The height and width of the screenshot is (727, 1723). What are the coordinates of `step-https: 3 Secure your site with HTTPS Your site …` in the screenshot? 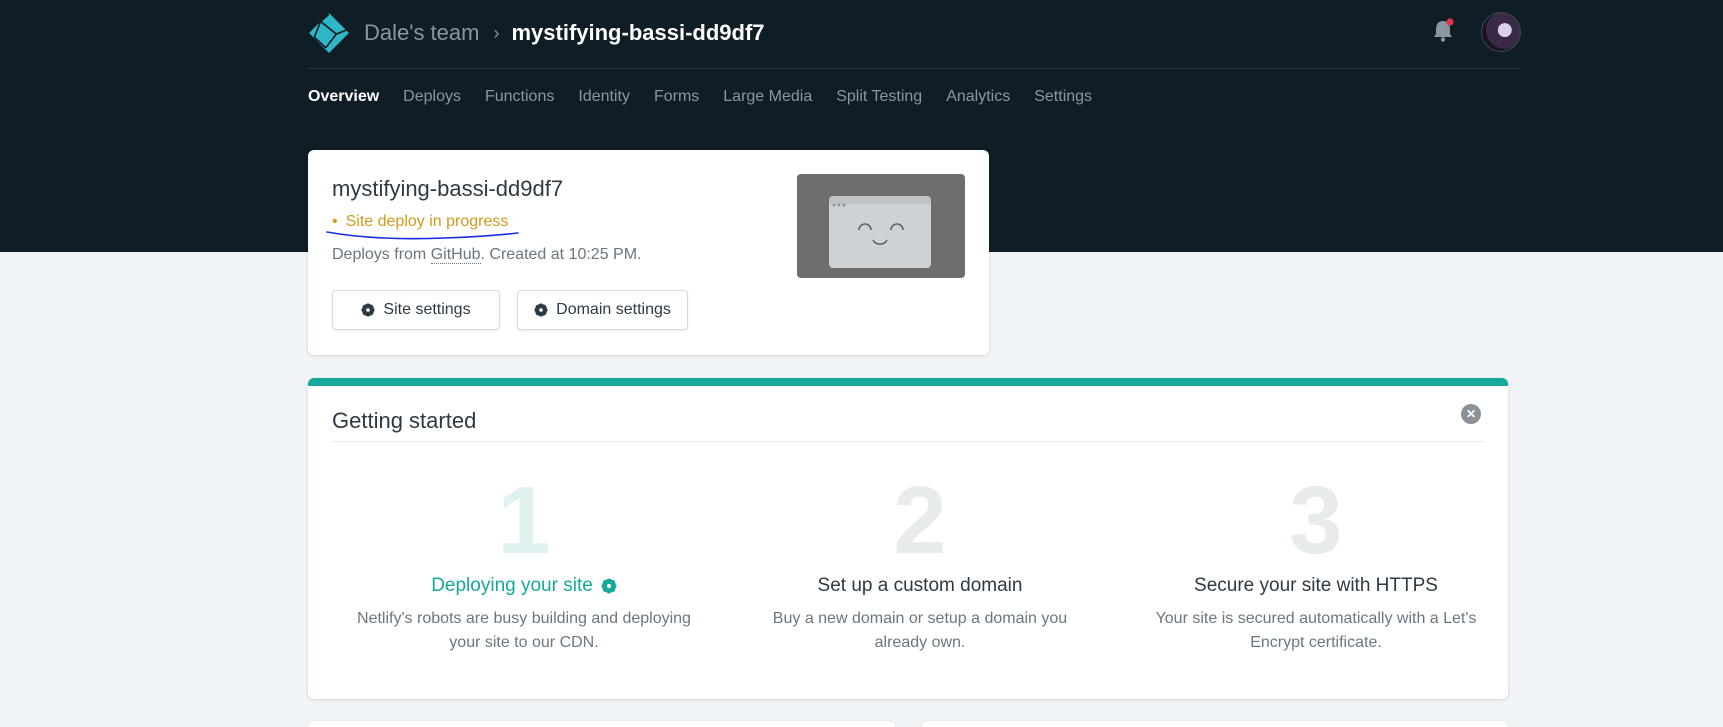 It's located at (1316, 564).